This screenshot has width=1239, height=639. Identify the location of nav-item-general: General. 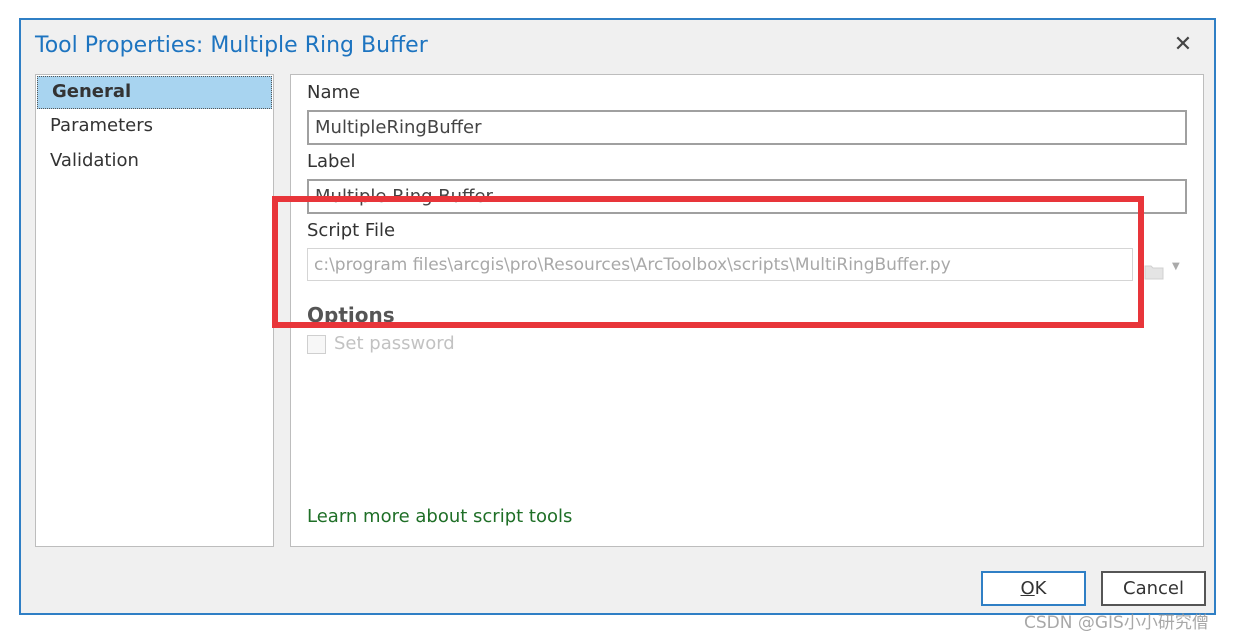
(154, 92).